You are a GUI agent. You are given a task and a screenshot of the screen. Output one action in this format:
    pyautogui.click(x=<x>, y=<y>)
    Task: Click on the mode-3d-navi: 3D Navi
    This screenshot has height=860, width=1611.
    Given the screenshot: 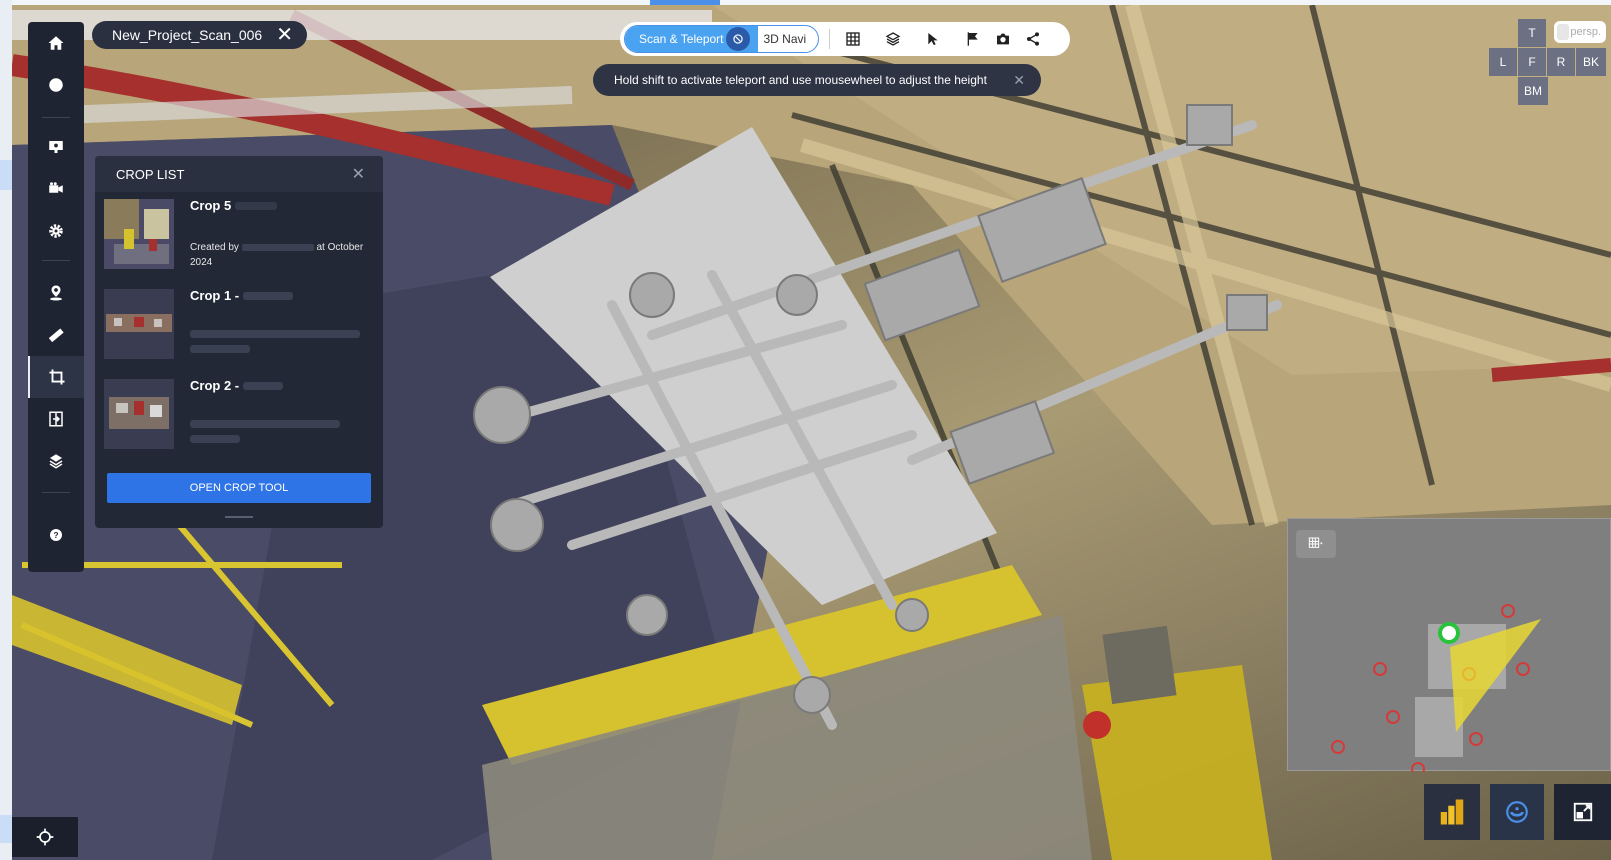 What is the action you would take?
    pyautogui.click(x=785, y=39)
    